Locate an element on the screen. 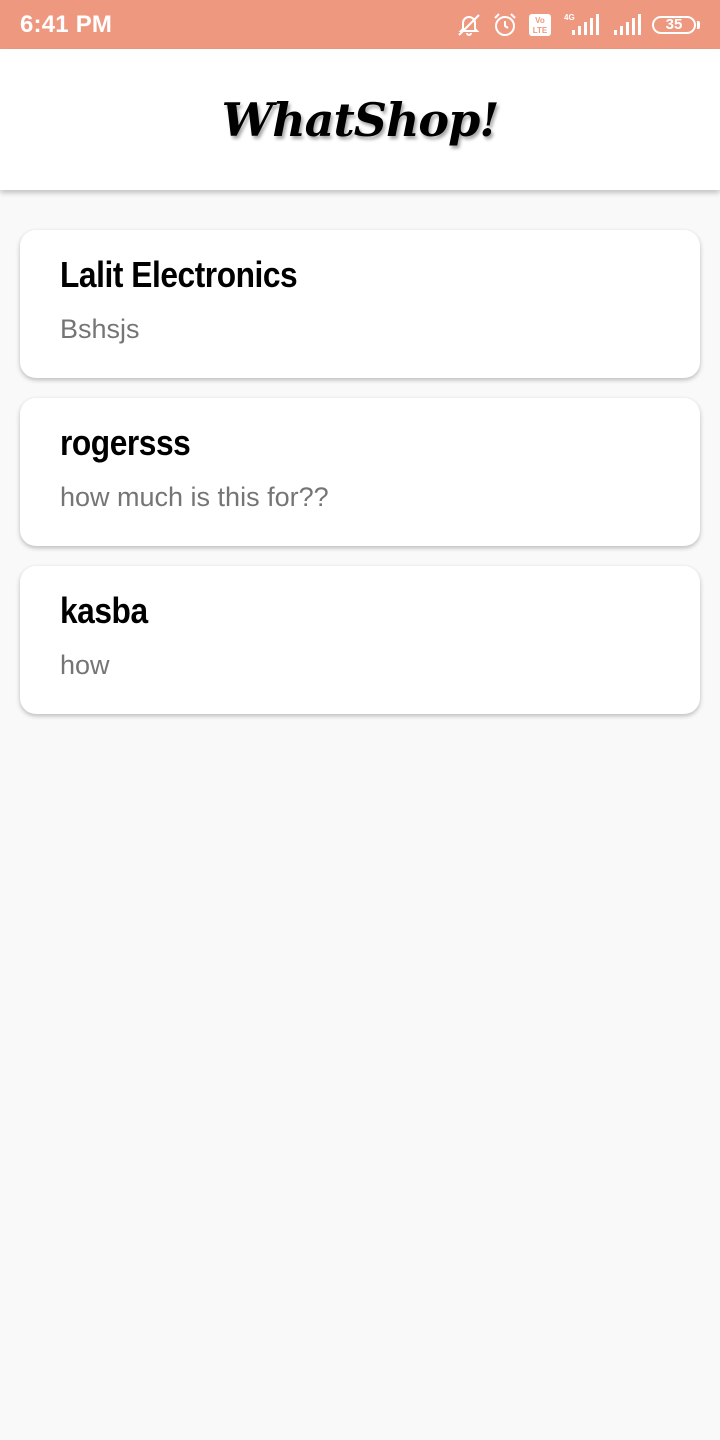 The width and height of the screenshot is (720, 1440). signal-icon is located at coordinates (627, 25).